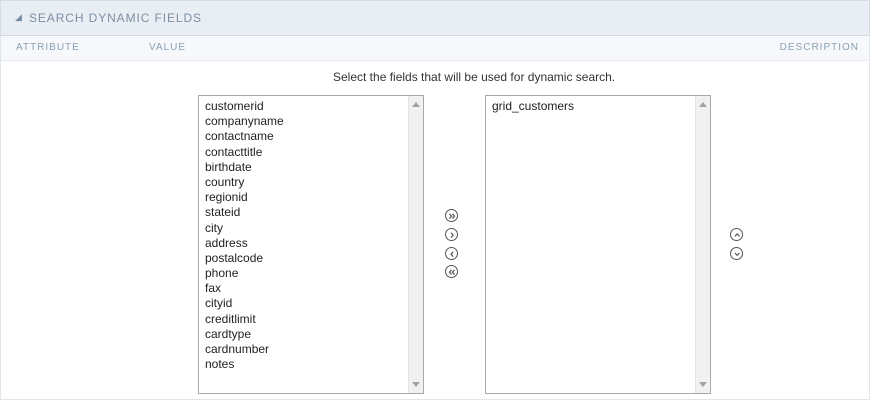 The height and width of the screenshot is (400, 870). I want to click on available-field-option: stateid, so click(244, 212).